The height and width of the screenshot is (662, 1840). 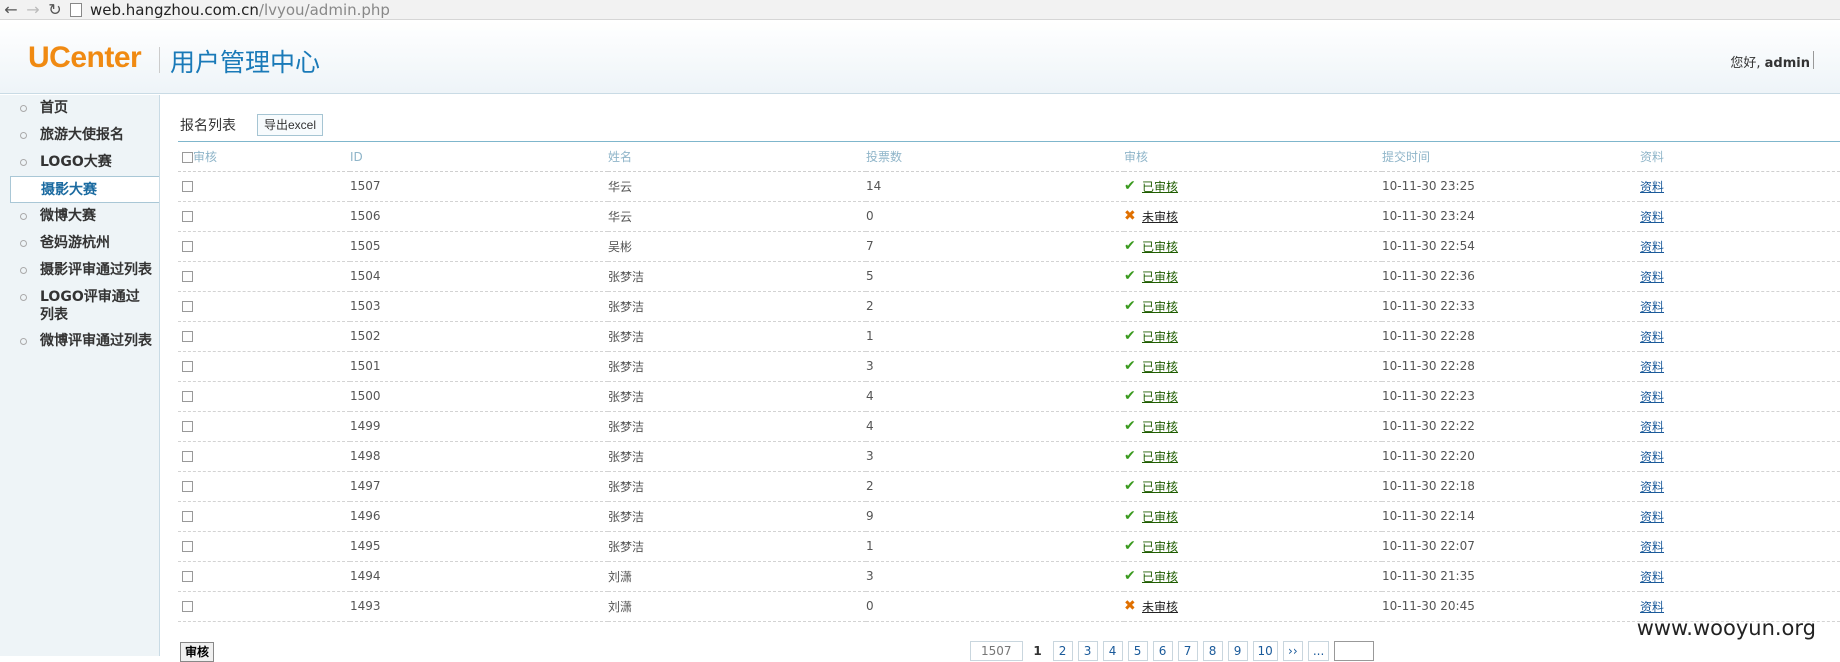 I want to click on page-link: 9, so click(x=1237, y=651).